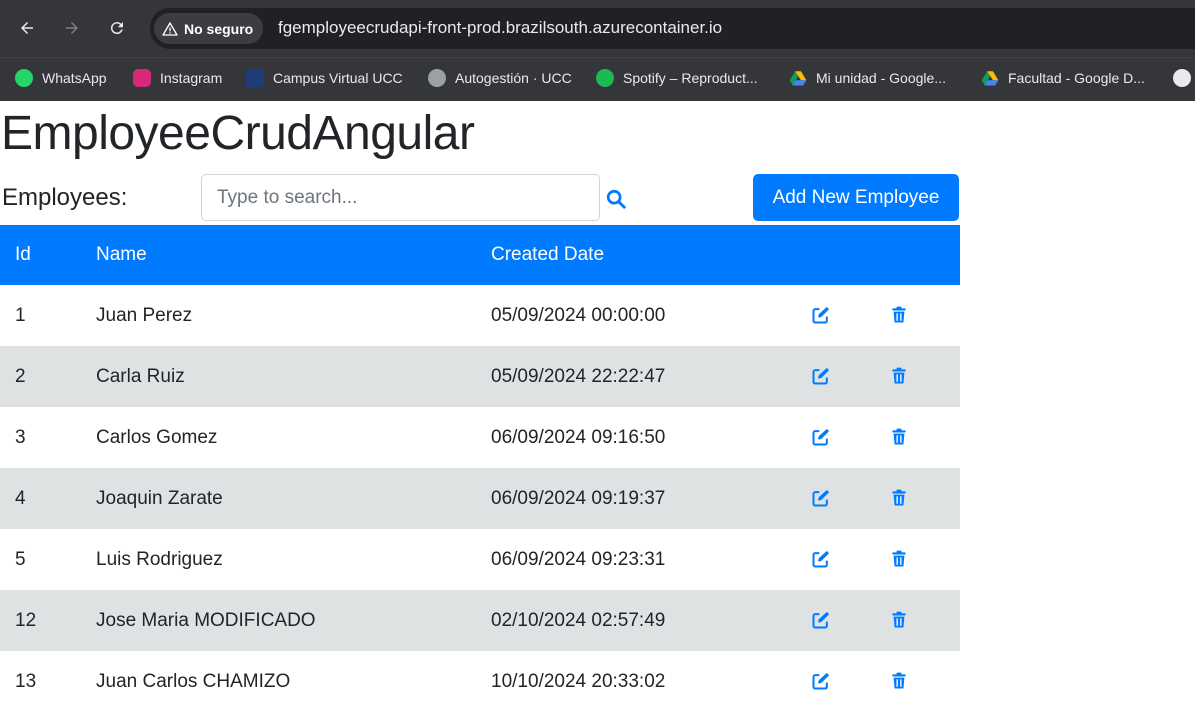  I want to click on table-row: 5 Luis Rodriguez 06/09/2024 09:23:31, so click(480, 559).